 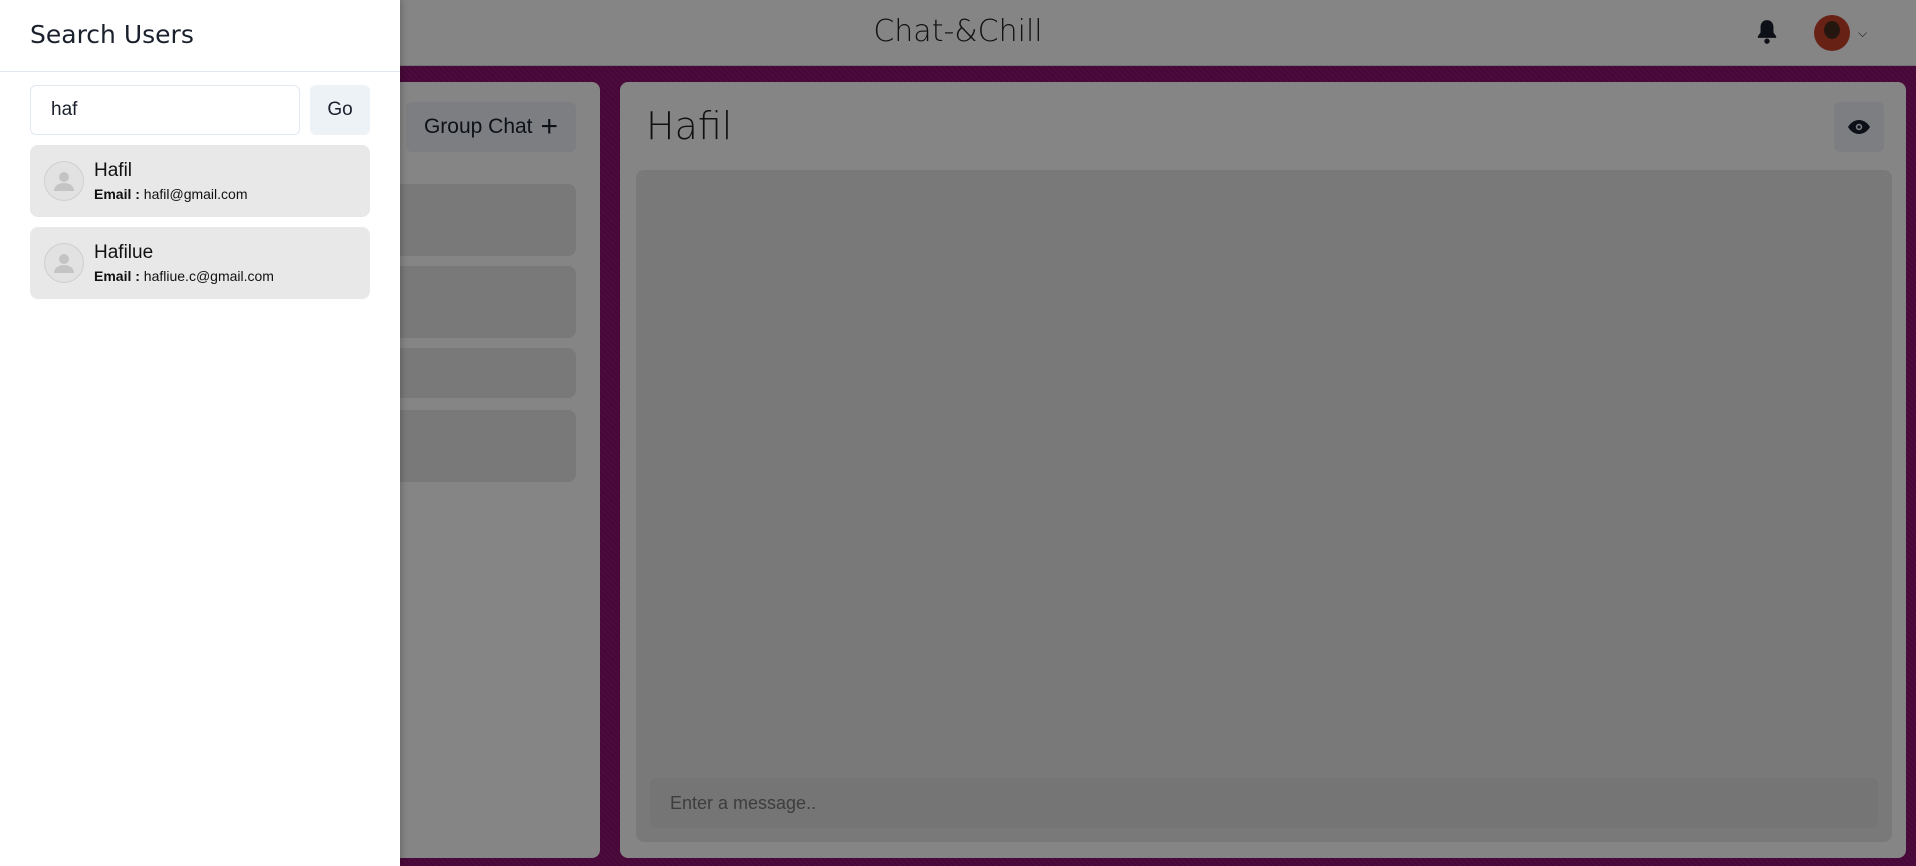 What do you see at coordinates (113, 170) in the screenshot?
I see `user-name: Hafil` at bounding box center [113, 170].